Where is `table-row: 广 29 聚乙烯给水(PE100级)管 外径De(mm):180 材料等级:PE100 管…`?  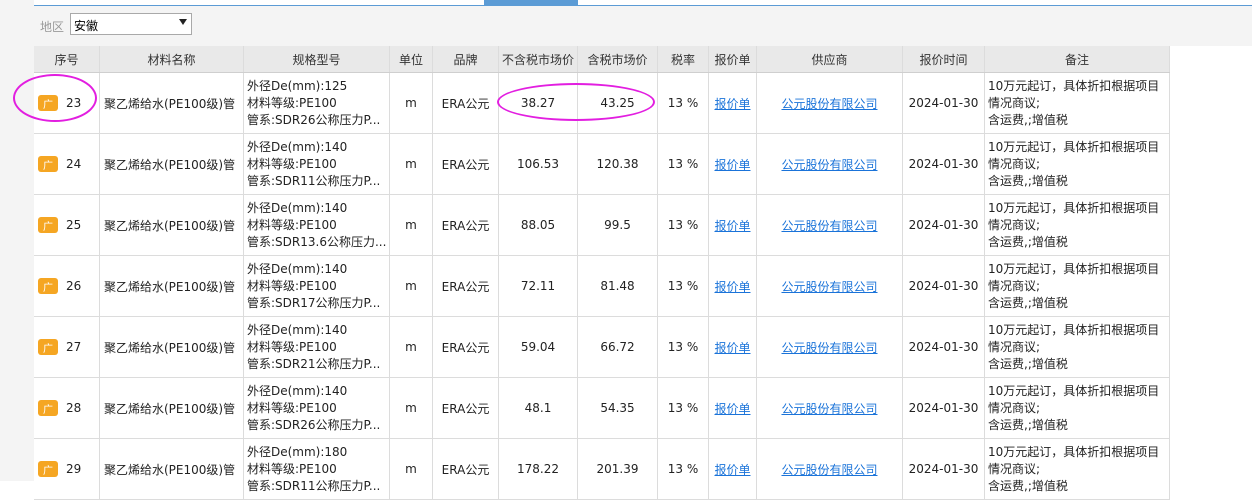
table-row: 广 29 聚乙烯给水(PE100级)管 外径De(mm):180 材料等级:PE100 管… is located at coordinates (602, 469).